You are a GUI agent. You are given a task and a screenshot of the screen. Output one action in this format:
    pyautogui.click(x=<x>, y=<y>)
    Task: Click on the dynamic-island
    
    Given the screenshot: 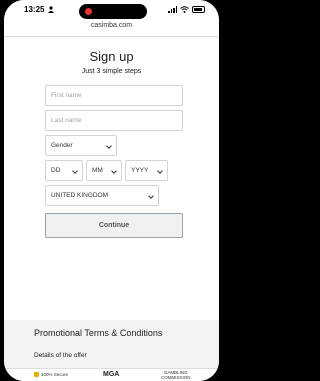 What is the action you would take?
    pyautogui.click(x=113, y=11)
    